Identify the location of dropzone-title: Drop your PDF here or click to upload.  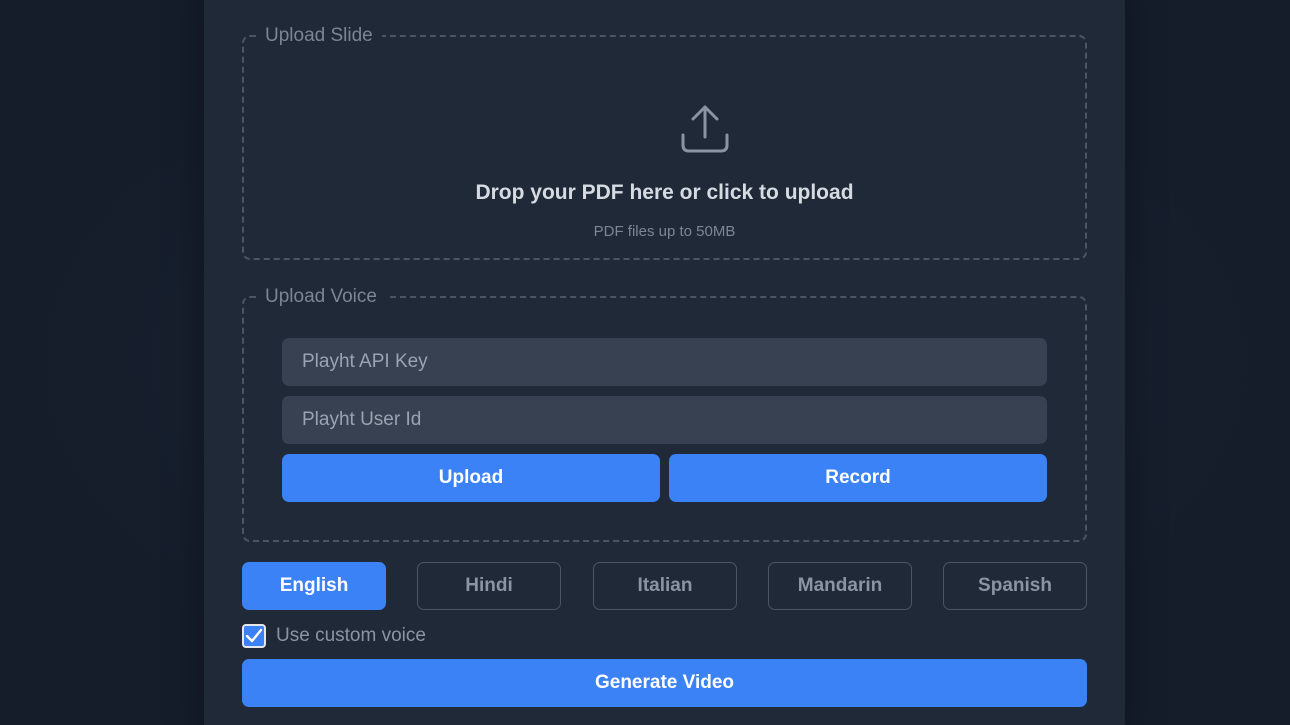
(664, 192).